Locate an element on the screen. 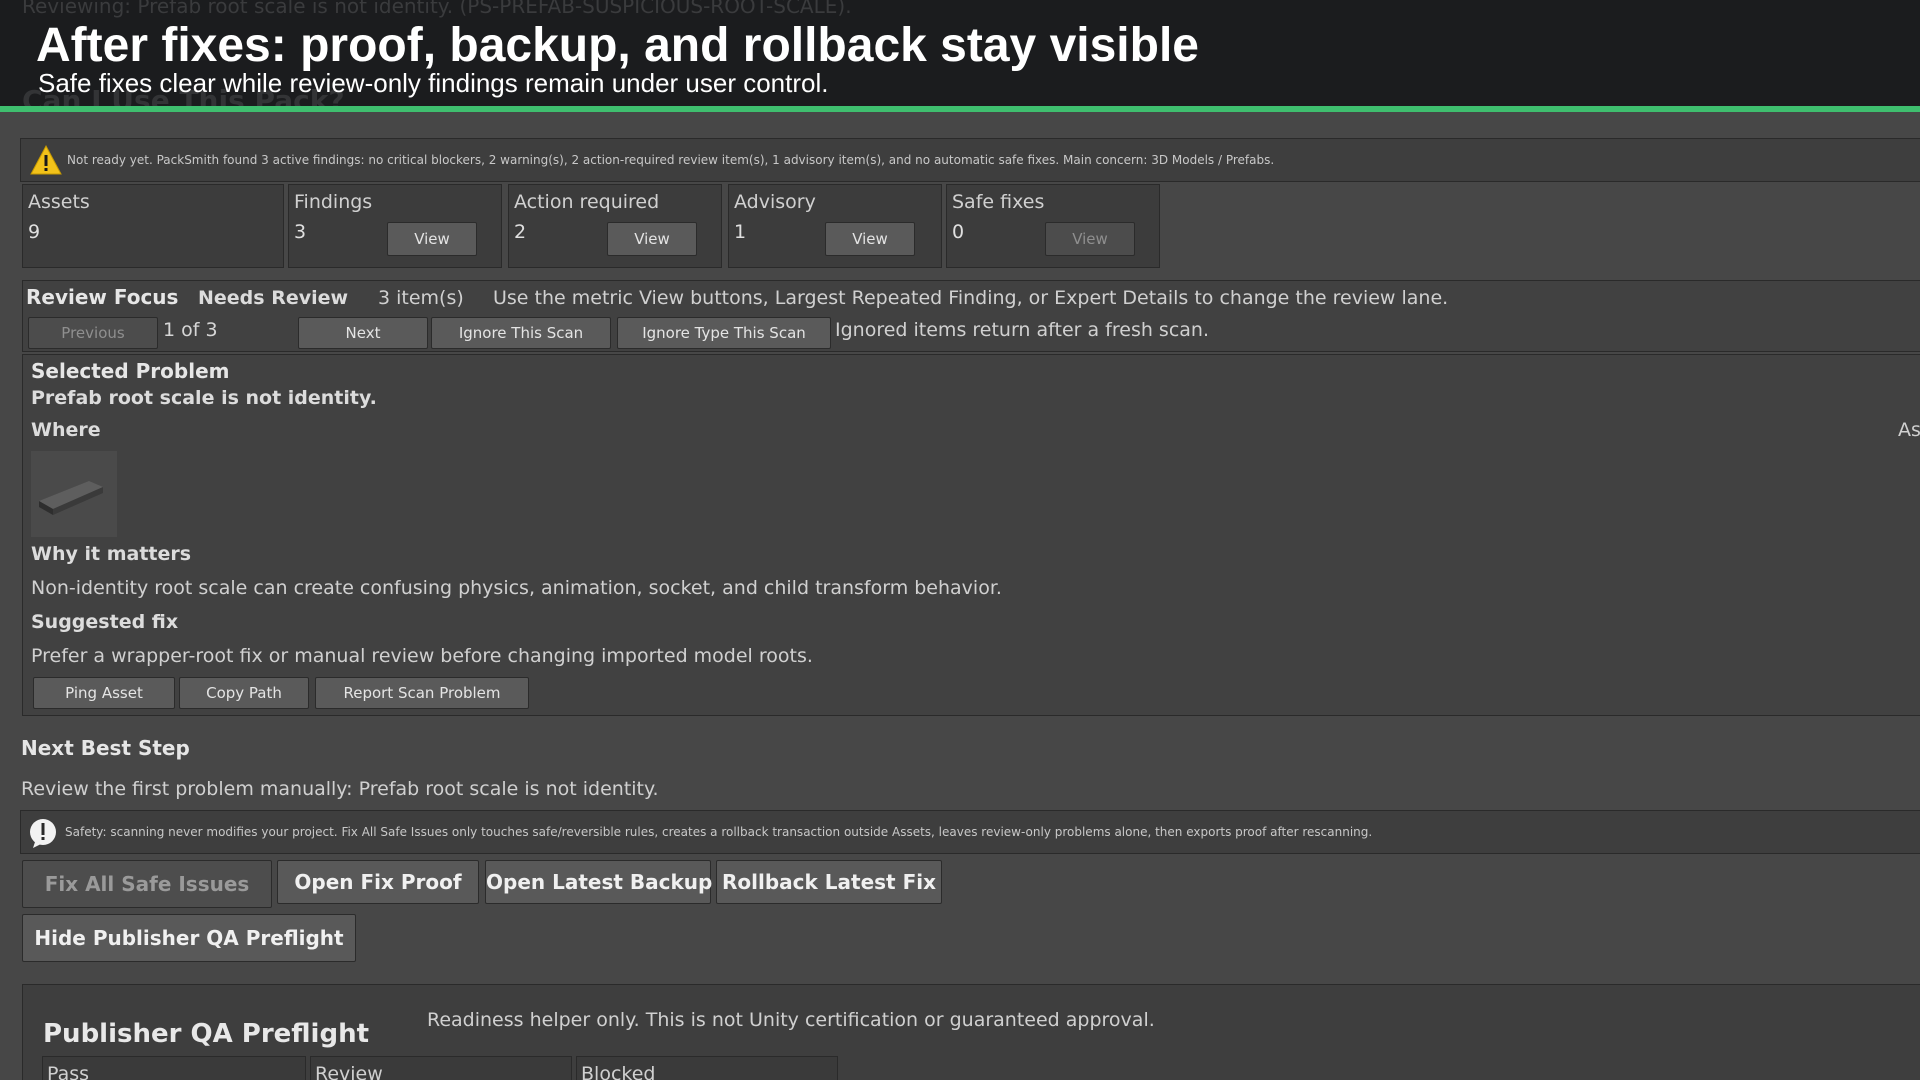 The image size is (1920, 1080). review-focus-title: Review Focus is located at coordinates (102, 297).